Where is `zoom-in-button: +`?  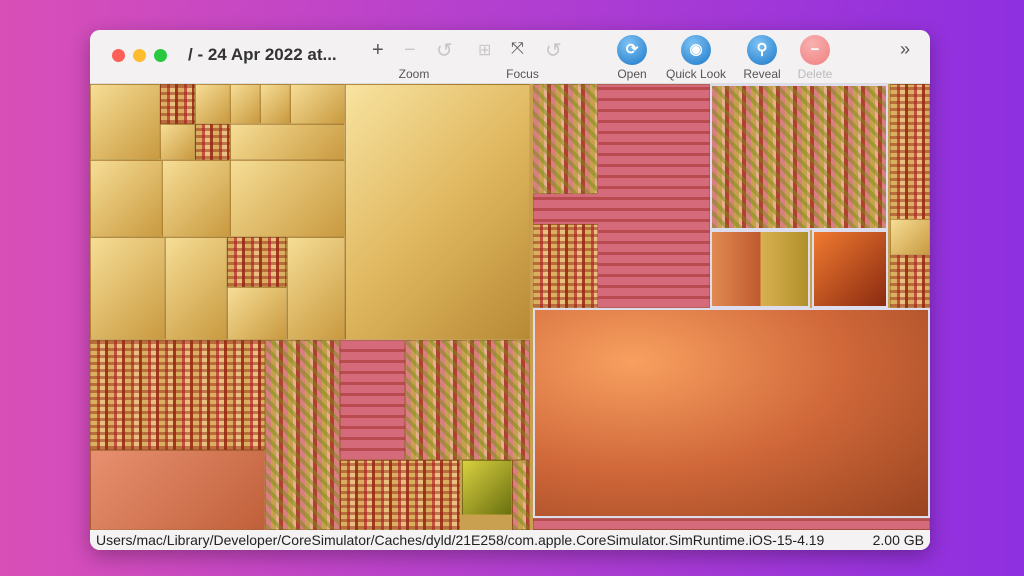
zoom-in-button: + is located at coordinates (378, 50).